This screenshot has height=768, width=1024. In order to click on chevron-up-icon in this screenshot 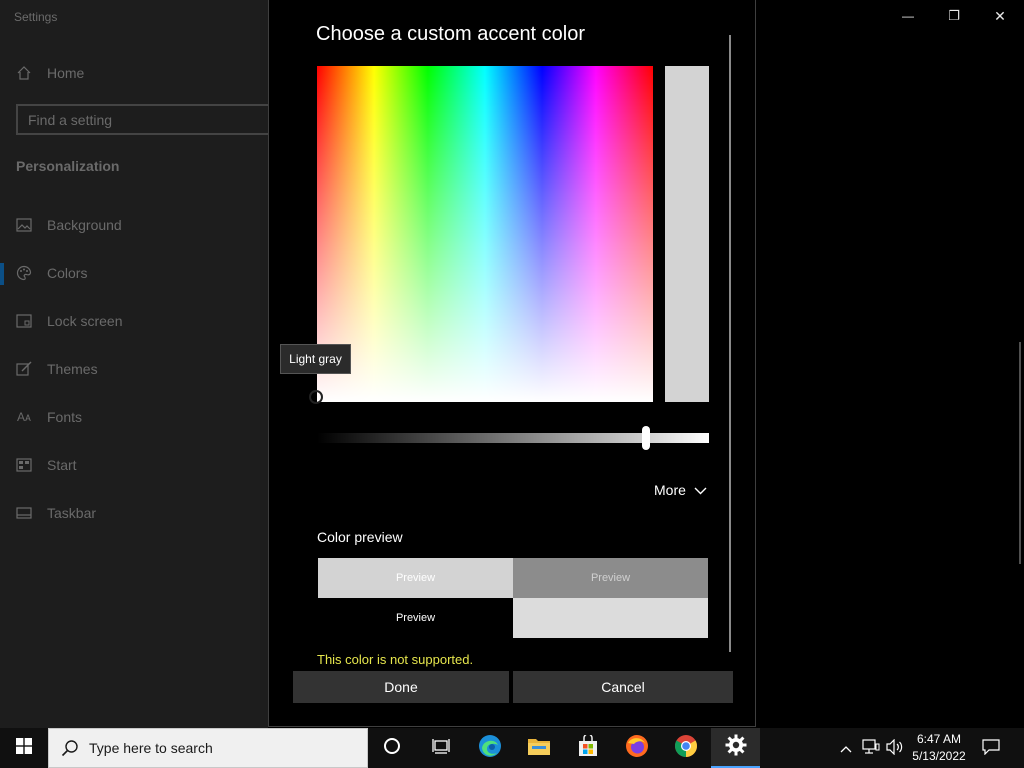, I will do `click(846, 748)`.